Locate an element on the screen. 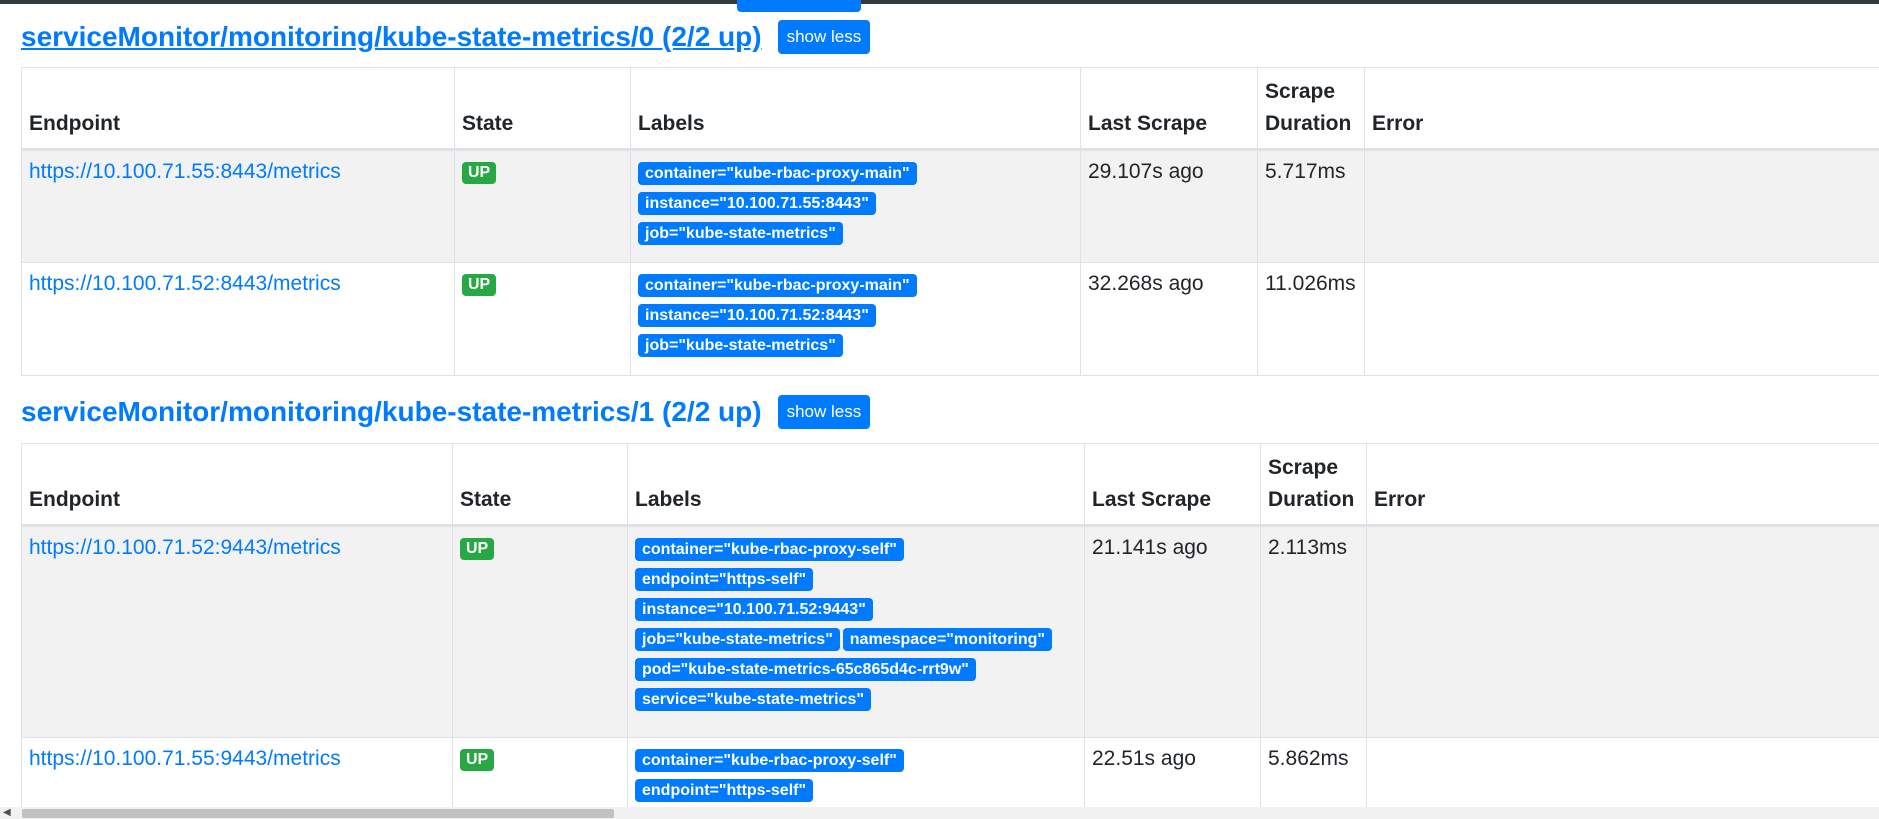  endpoint-link: https://10.100.71.52:8443/metrics is located at coordinates (185, 283).